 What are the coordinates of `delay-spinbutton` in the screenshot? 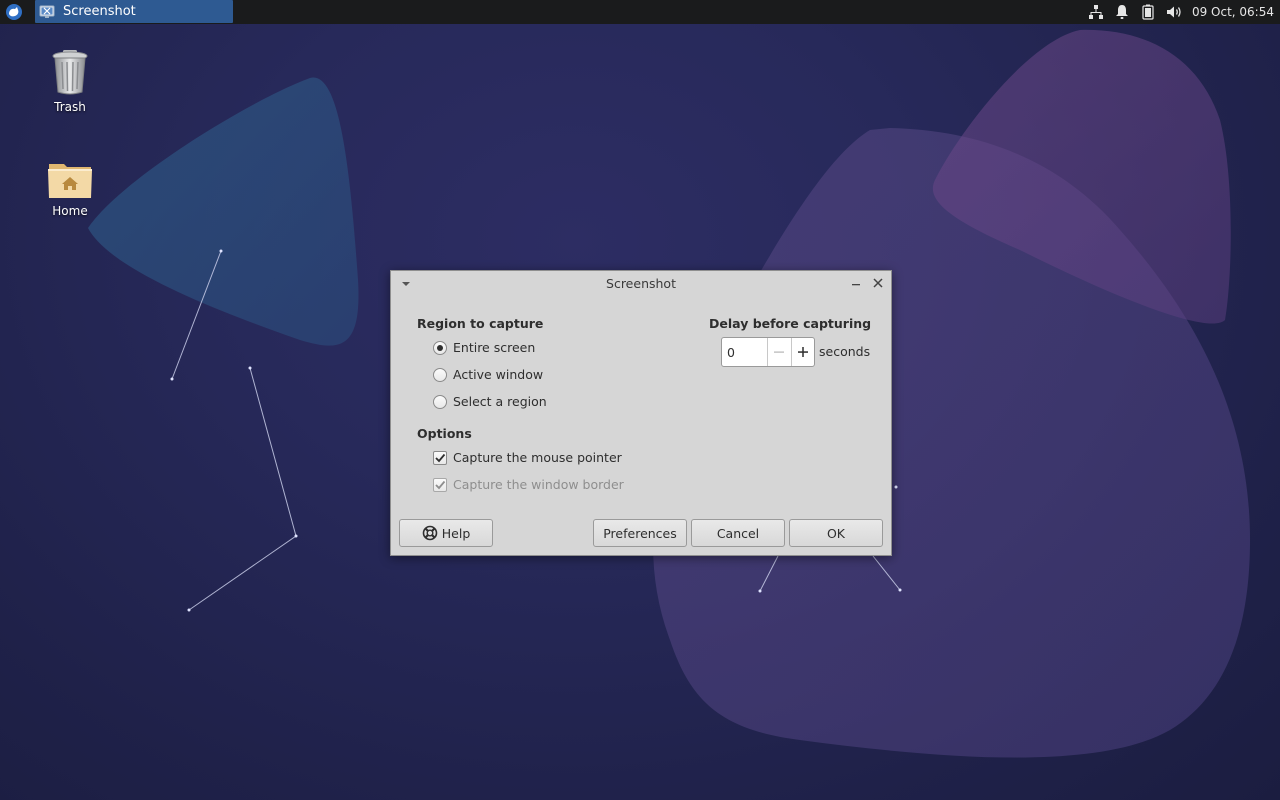 It's located at (768, 352).